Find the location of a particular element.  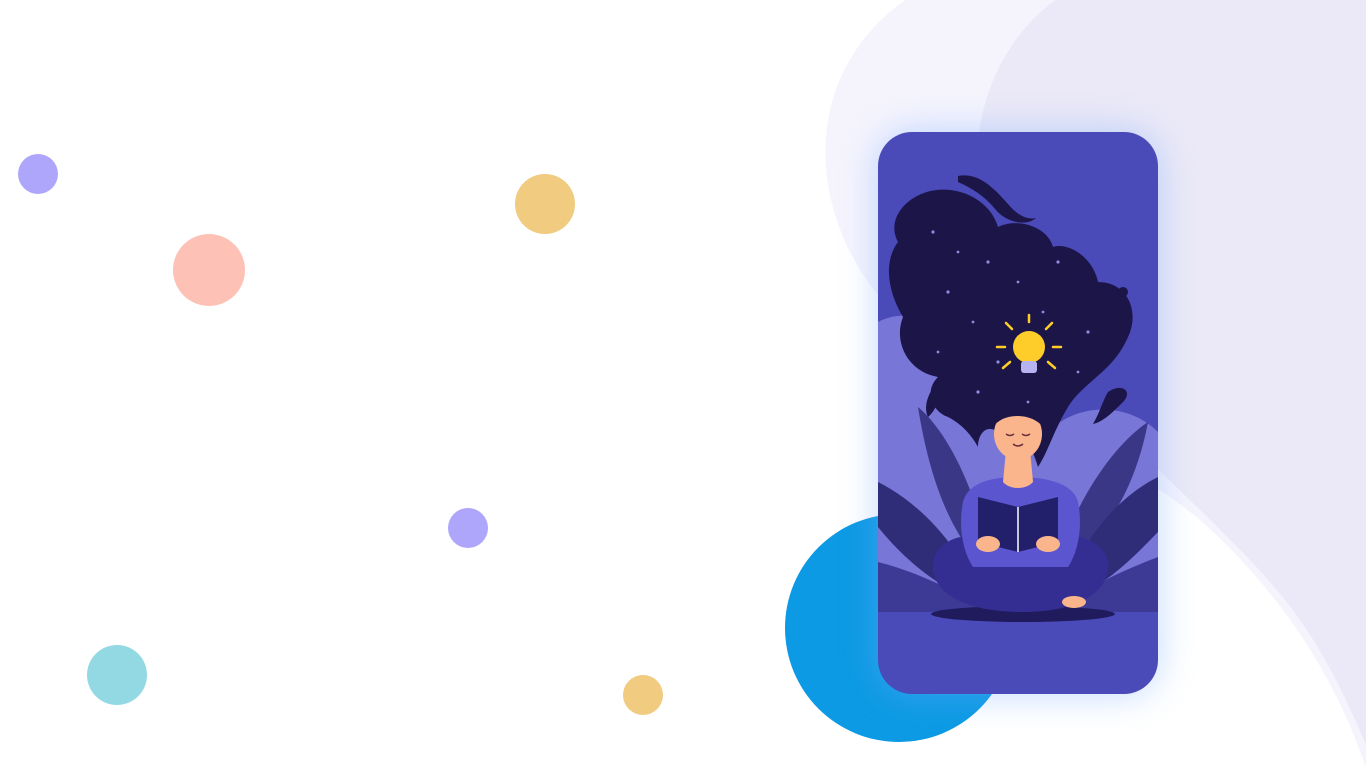

pink-dot is located at coordinates (209, 270).